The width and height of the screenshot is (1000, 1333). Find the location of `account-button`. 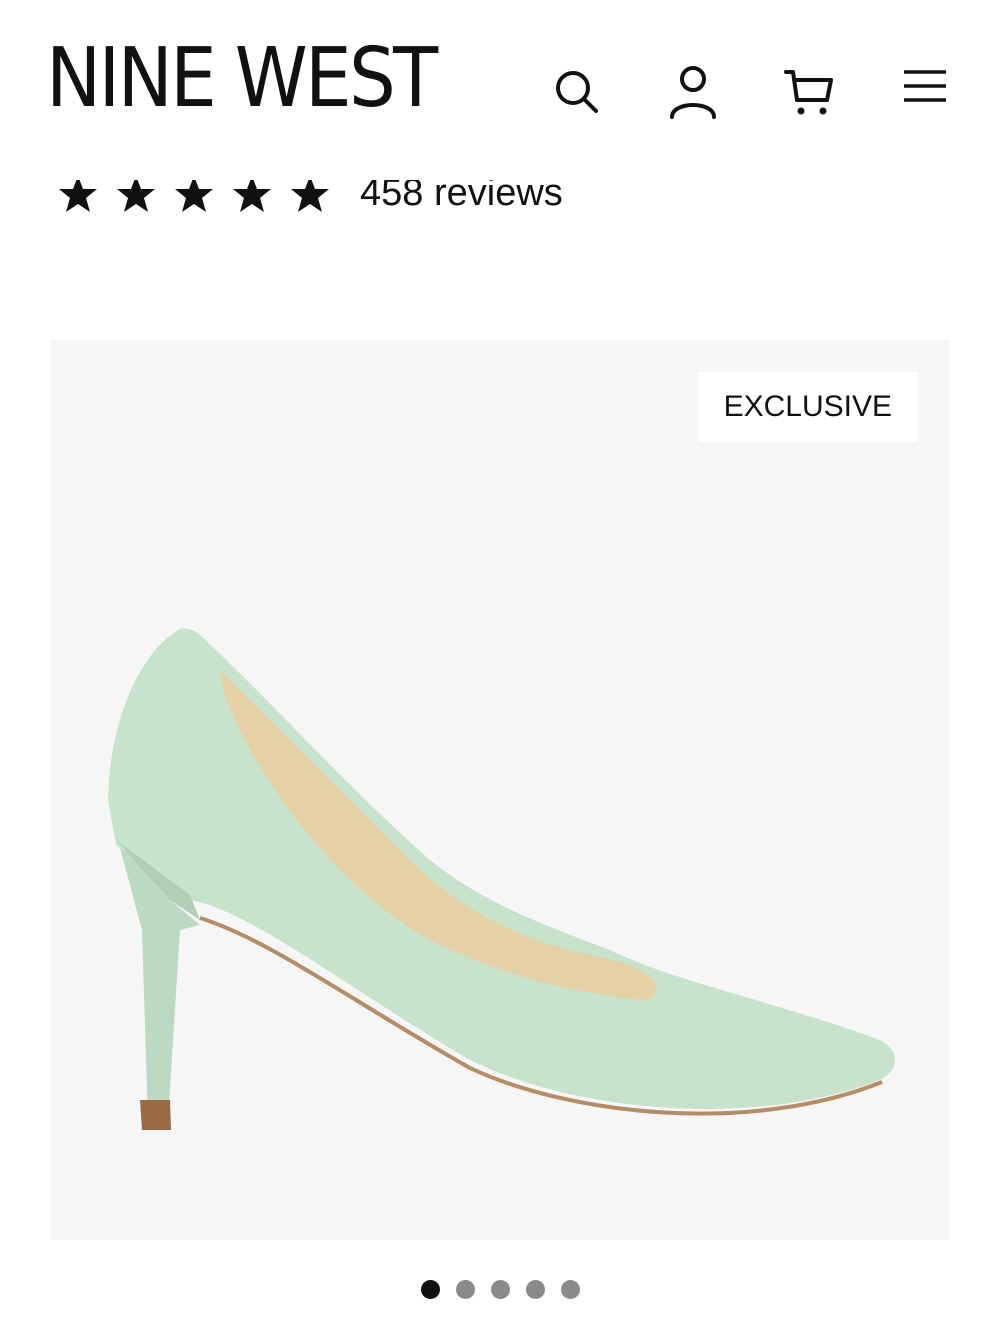

account-button is located at coordinates (693, 92).